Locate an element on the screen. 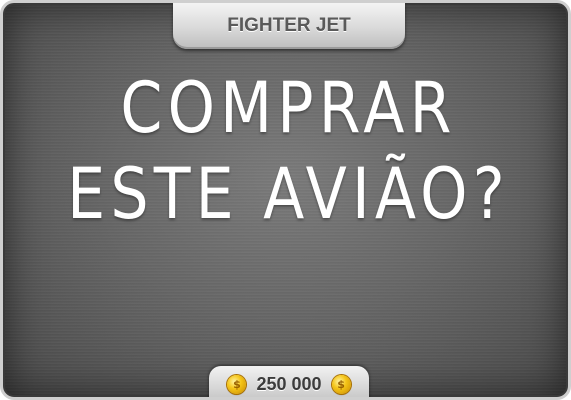 The image size is (571, 400). question-line-1: COMPRAR is located at coordinates (288, 108).